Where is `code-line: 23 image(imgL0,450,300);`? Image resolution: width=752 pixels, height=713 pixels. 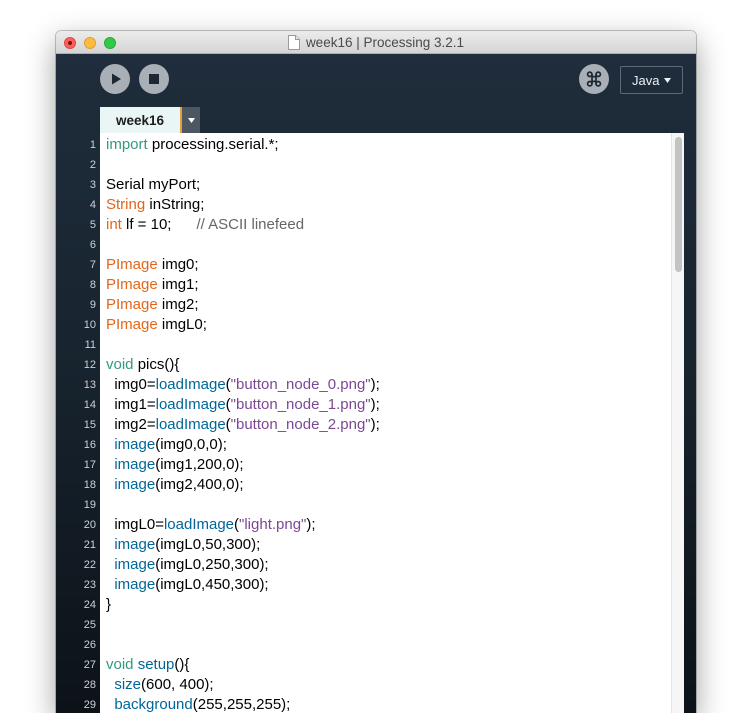
code-line: 23 image(imgL0,450,300); is located at coordinates (370, 585).